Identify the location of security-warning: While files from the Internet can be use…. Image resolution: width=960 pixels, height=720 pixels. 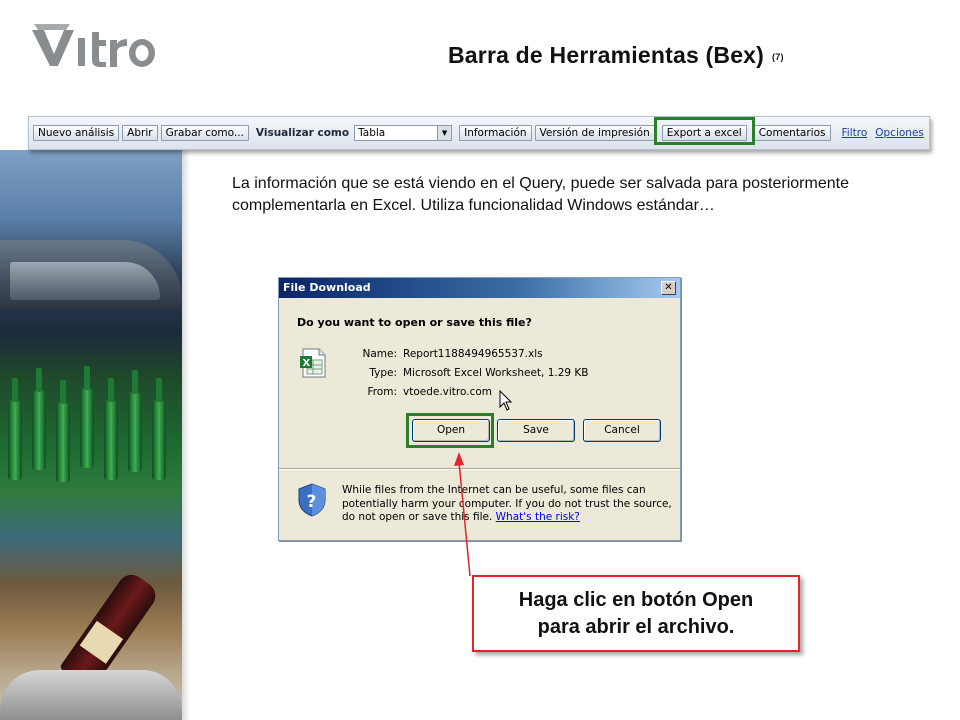
(507, 504).